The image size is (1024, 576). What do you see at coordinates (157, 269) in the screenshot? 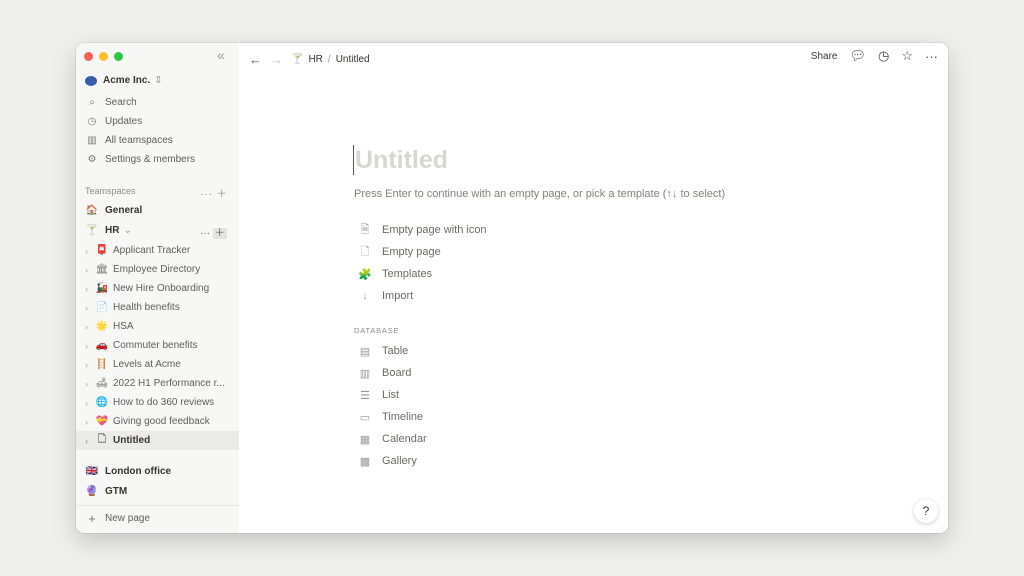
I see `sidebar-page: › 🏛 Employee Directory` at bounding box center [157, 269].